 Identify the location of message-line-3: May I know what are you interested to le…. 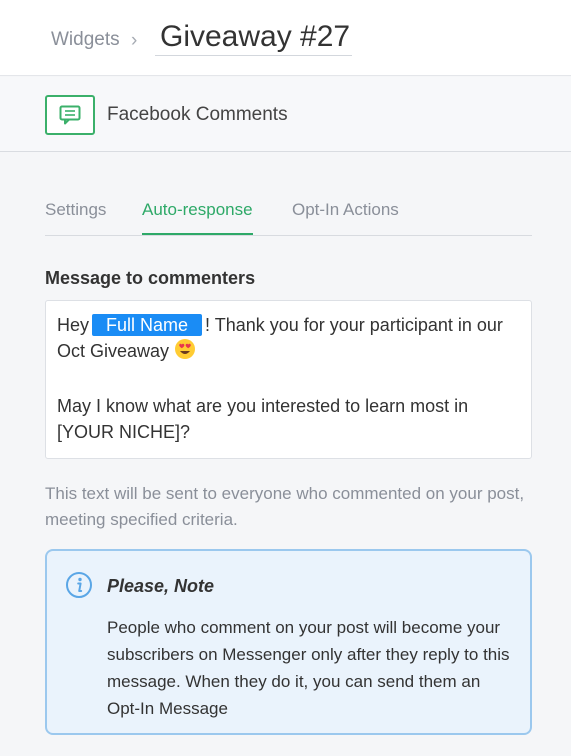
(263, 406).